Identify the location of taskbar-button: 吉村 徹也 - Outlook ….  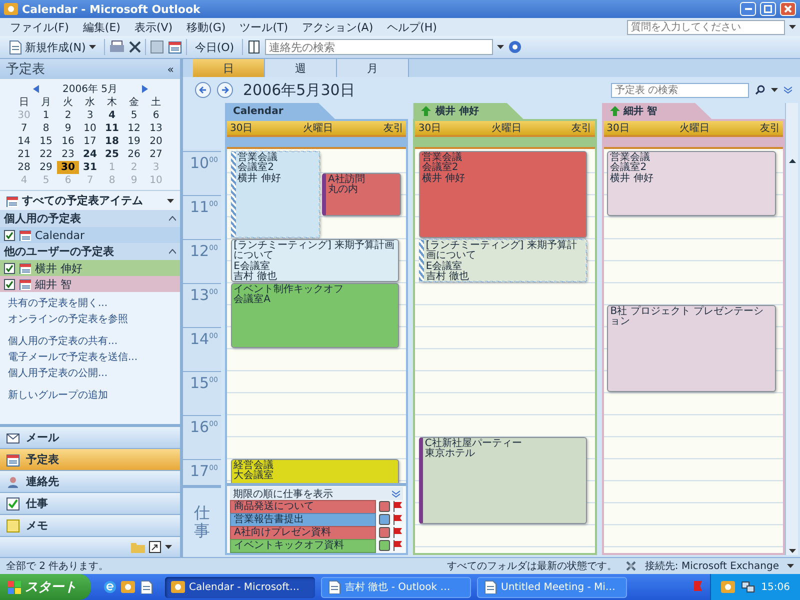
(396, 587).